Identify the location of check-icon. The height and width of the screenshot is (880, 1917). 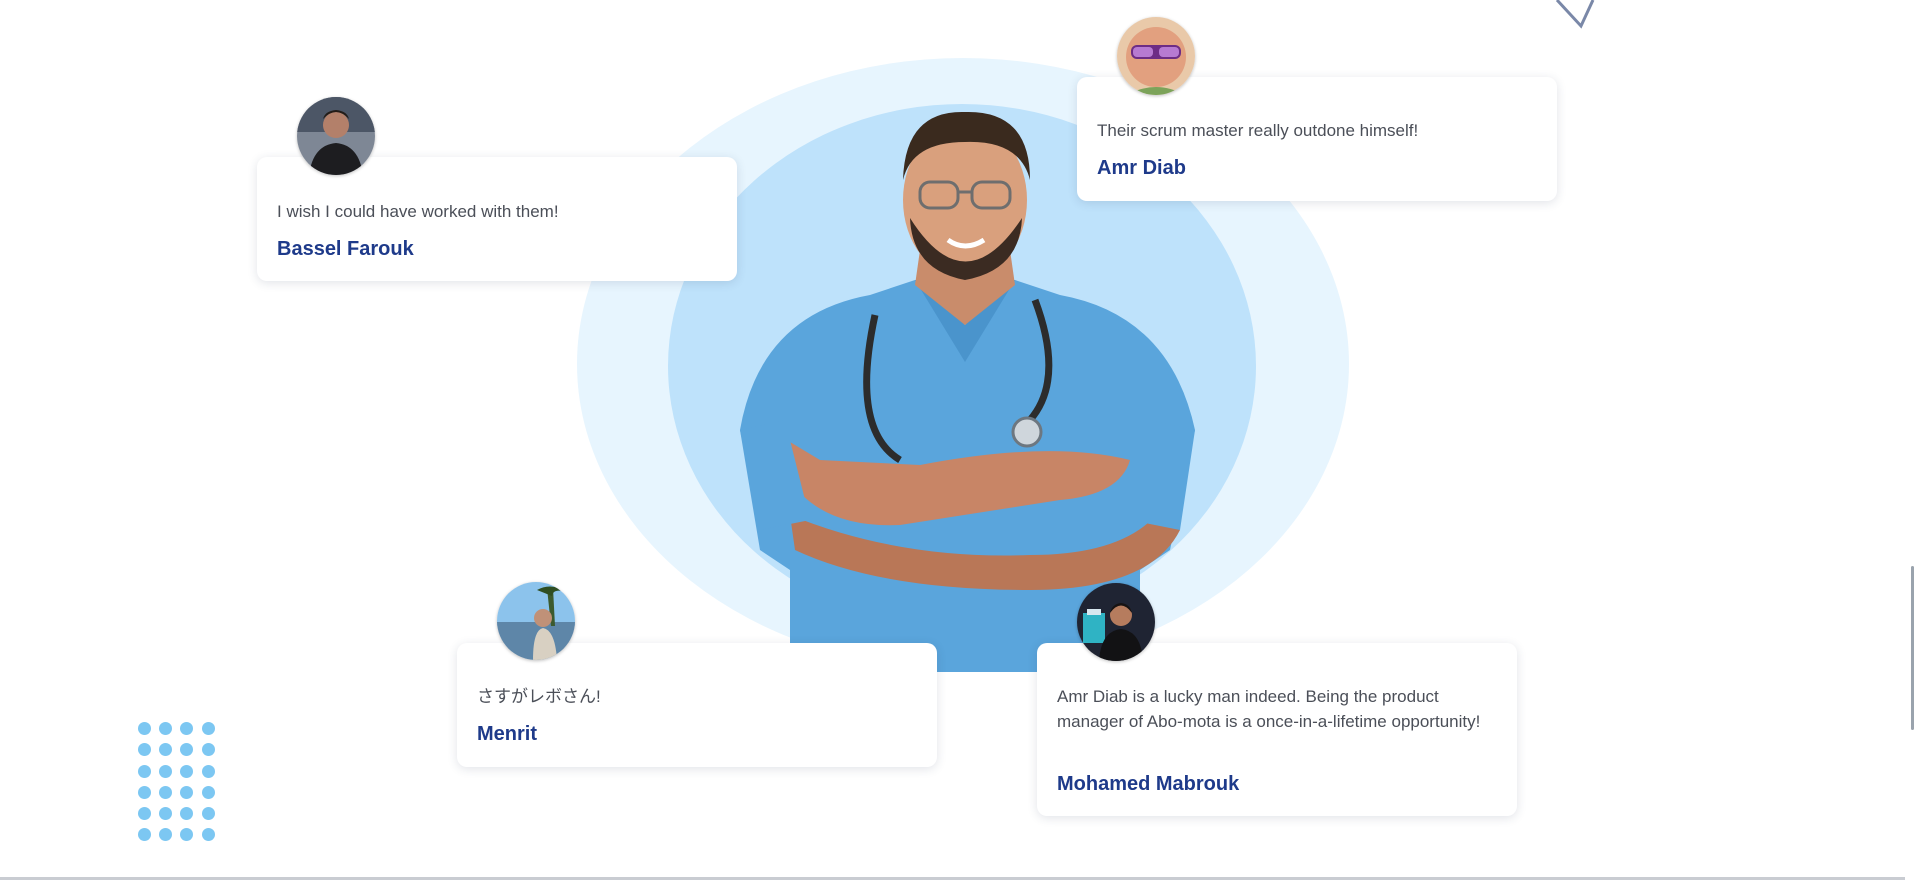
(1575, 14).